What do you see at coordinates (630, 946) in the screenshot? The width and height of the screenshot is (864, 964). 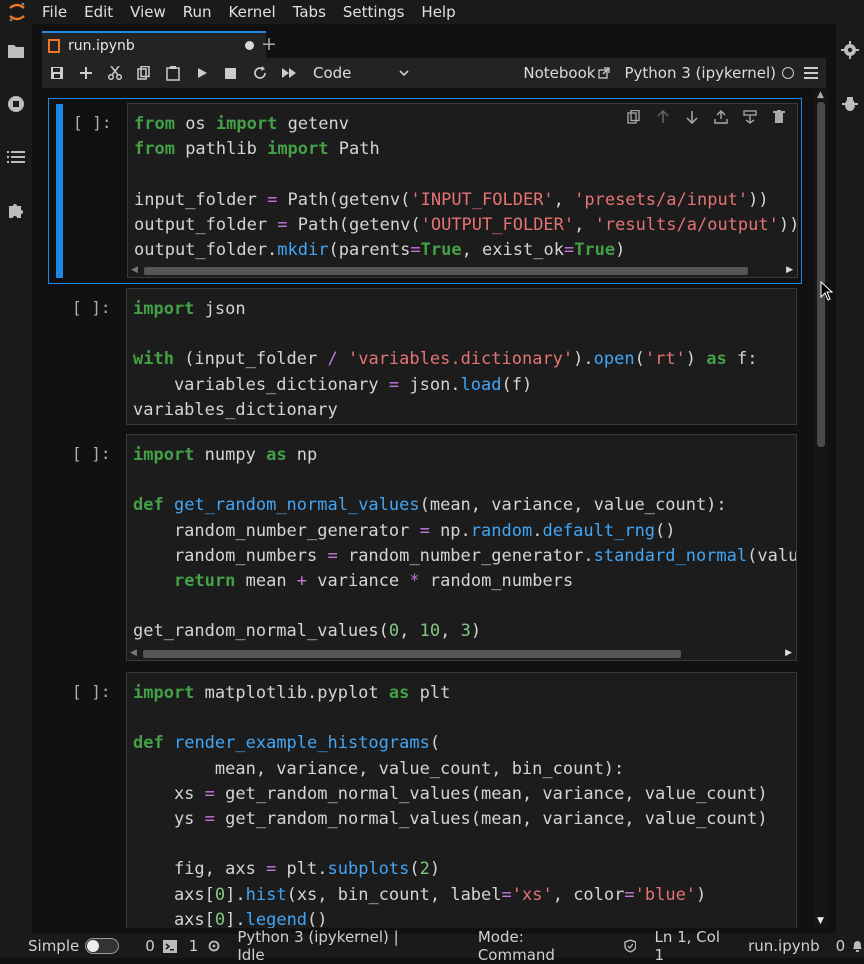 I see `trusted-shield-icon` at bounding box center [630, 946].